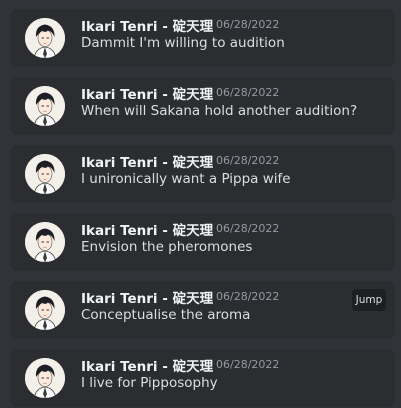 Image resolution: width=401 pixels, height=408 pixels. I want to click on message-text: When will Sakana hold another audition?, so click(219, 111).